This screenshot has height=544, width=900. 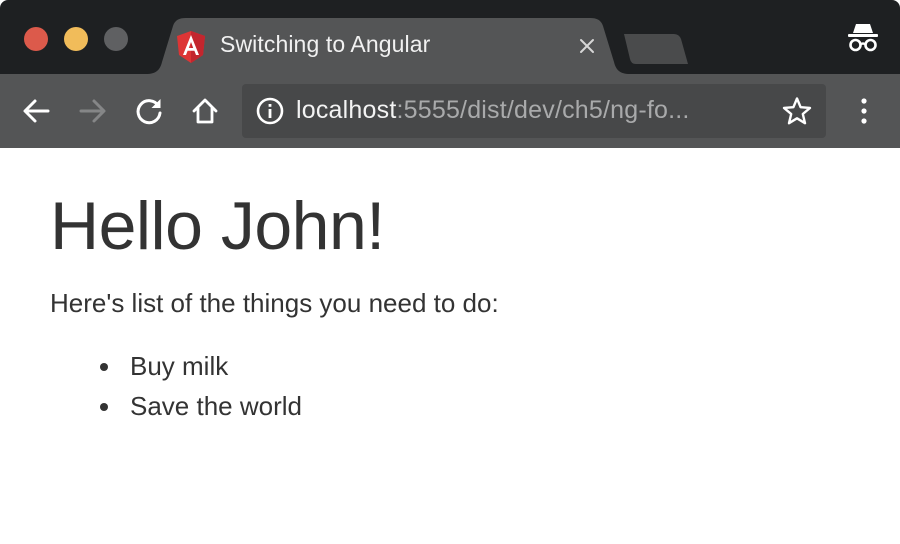 I want to click on tab-active: Switching to Angular, so click(x=388, y=46).